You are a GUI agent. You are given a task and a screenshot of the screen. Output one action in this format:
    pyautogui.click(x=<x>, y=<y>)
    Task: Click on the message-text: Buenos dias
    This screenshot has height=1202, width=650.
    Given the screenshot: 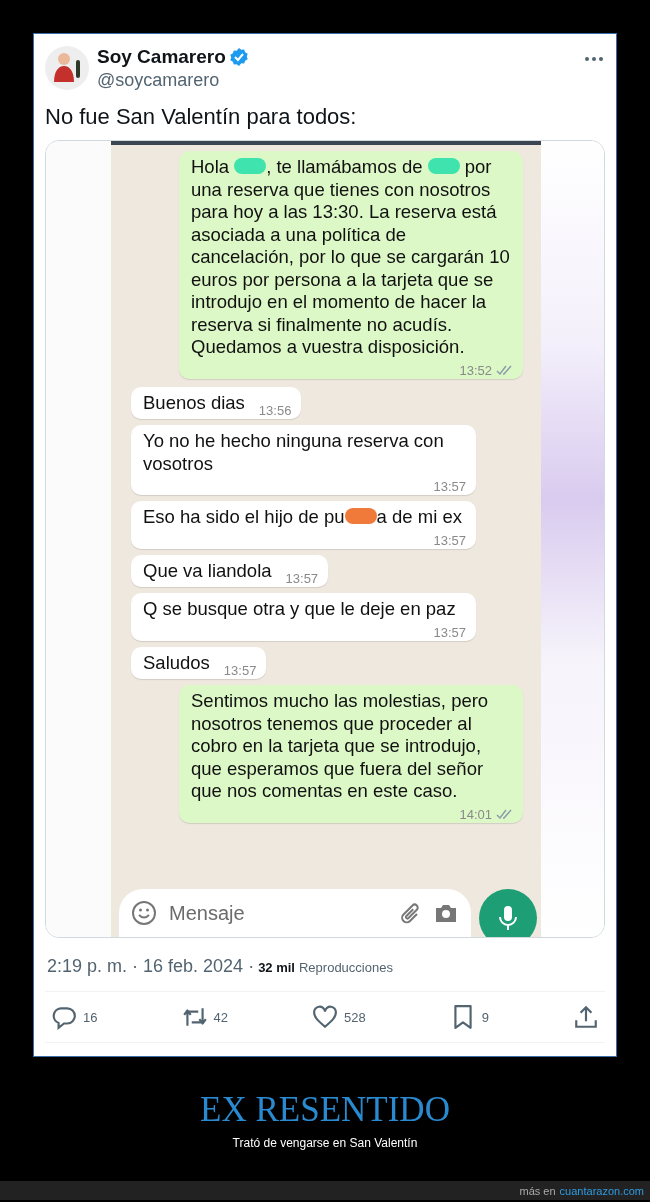 What is the action you would take?
    pyautogui.click(x=194, y=402)
    